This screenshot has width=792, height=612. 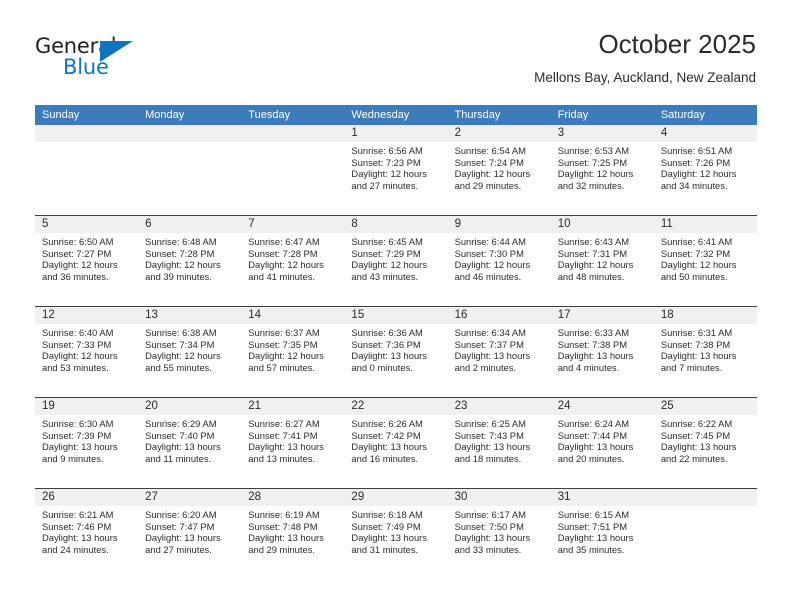 I want to click on sunrise-time: Sunrise: 6:17 AM, so click(x=490, y=514).